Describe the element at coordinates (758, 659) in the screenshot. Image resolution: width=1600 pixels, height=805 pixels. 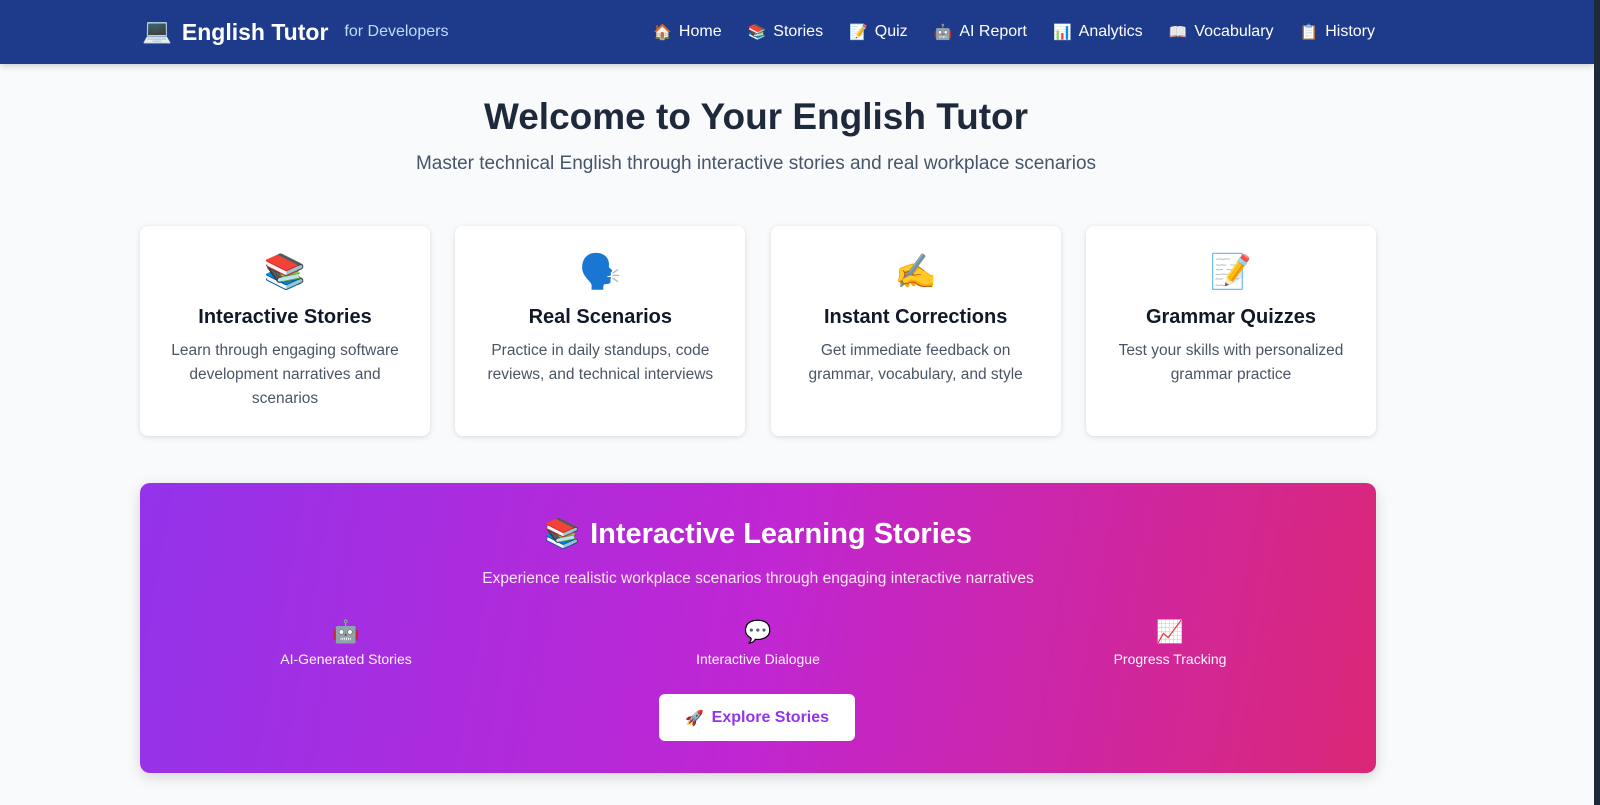
I see `feature-label: Interactive Dialogue` at that location.